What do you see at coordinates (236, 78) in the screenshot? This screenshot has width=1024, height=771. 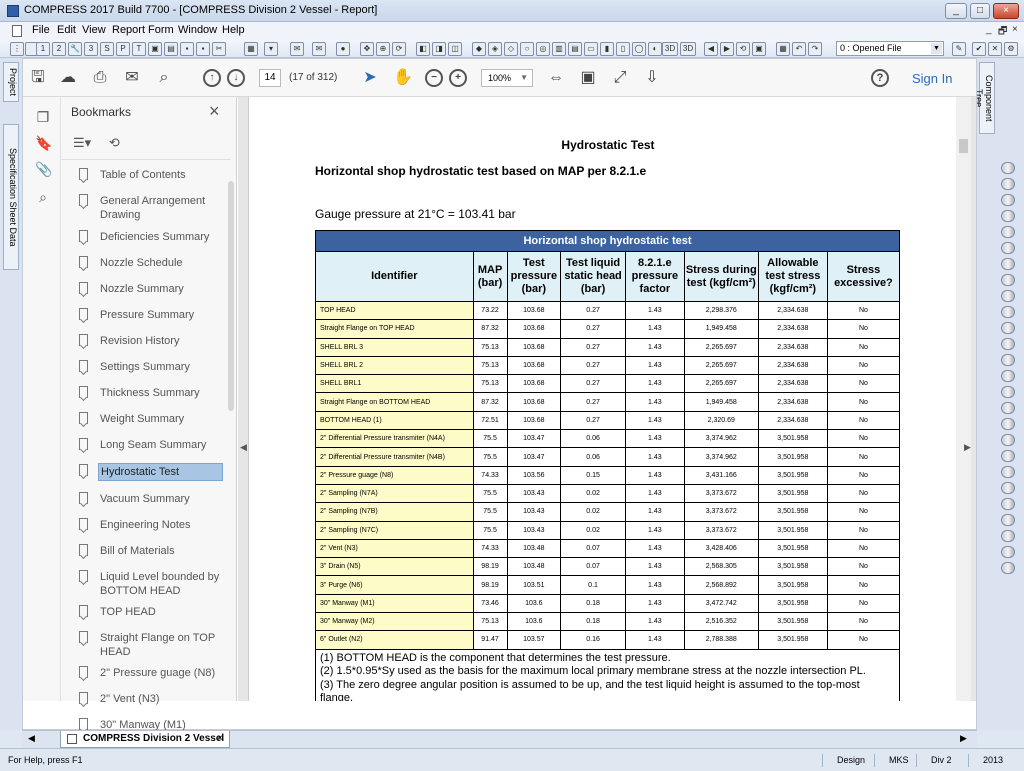 I see `next-page-icon: ↓` at bounding box center [236, 78].